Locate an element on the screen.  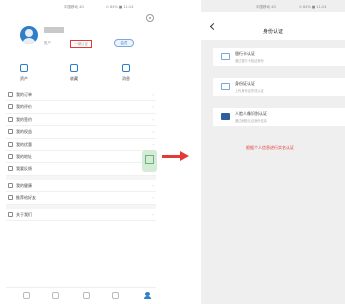
quick-actions: 资产 收藏 消息 is located at coordinates (81, 77).